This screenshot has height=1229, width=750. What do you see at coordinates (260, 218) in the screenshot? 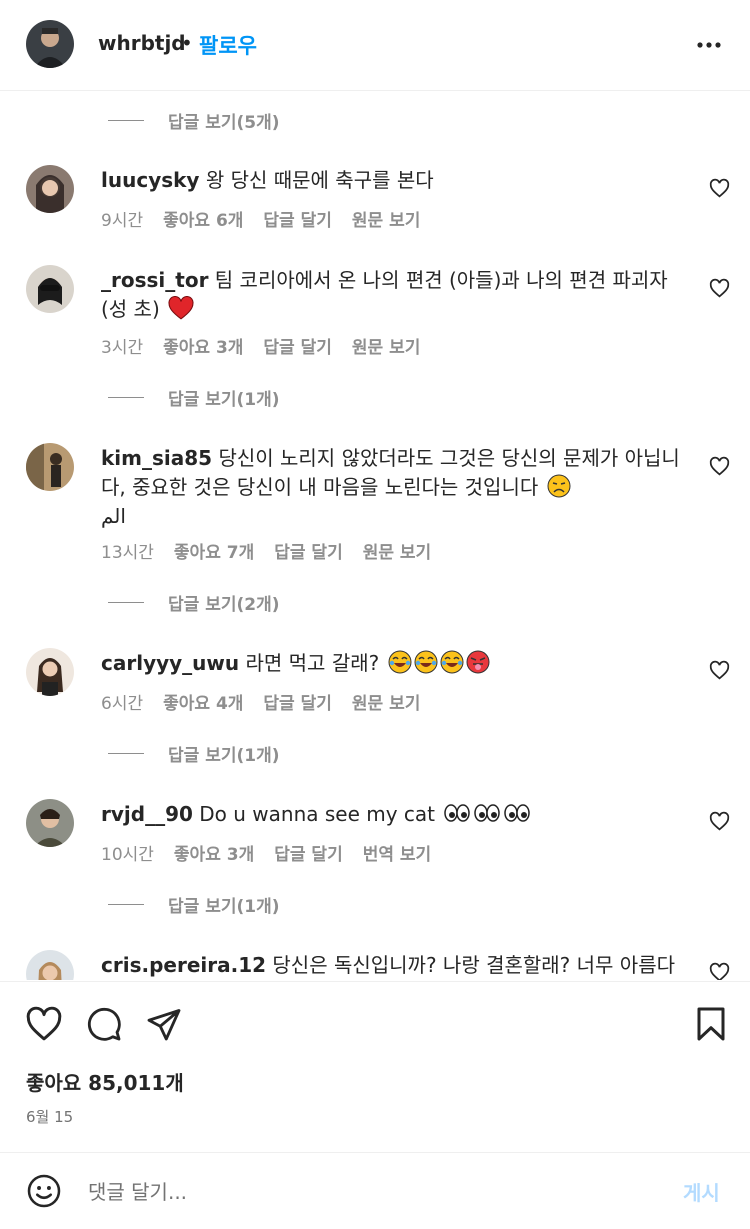
I see `comment-meta: 9시간 좋아요 6개 답글 달기 원문 보기` at bounding box center [260, 218].